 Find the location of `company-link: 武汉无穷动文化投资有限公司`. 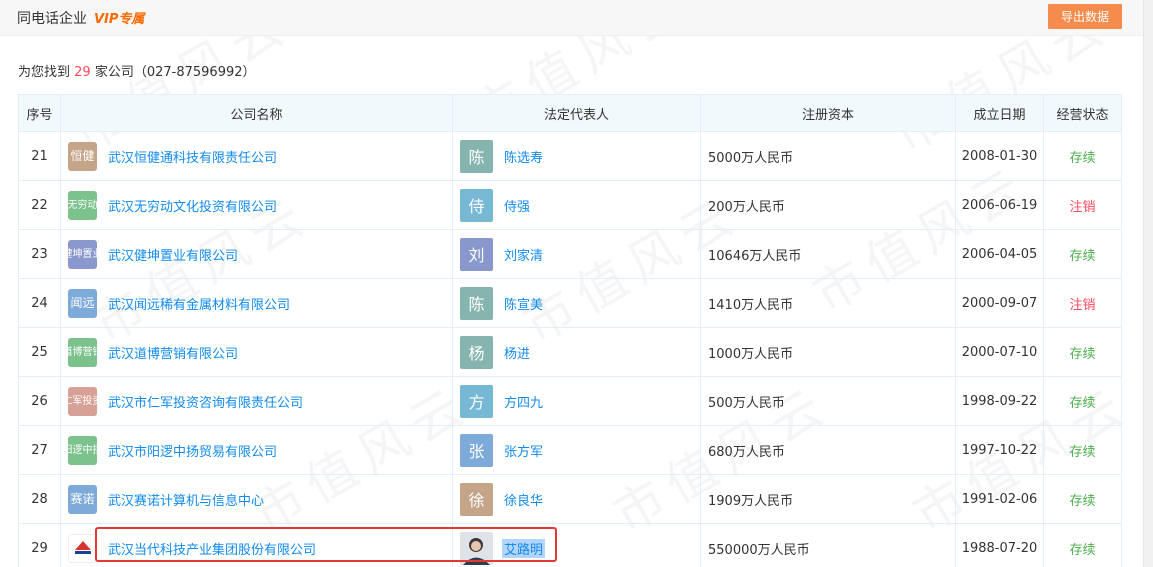

company-link: 武汉无穷动文化投资有限公司 is located at coordinates (192, 205).